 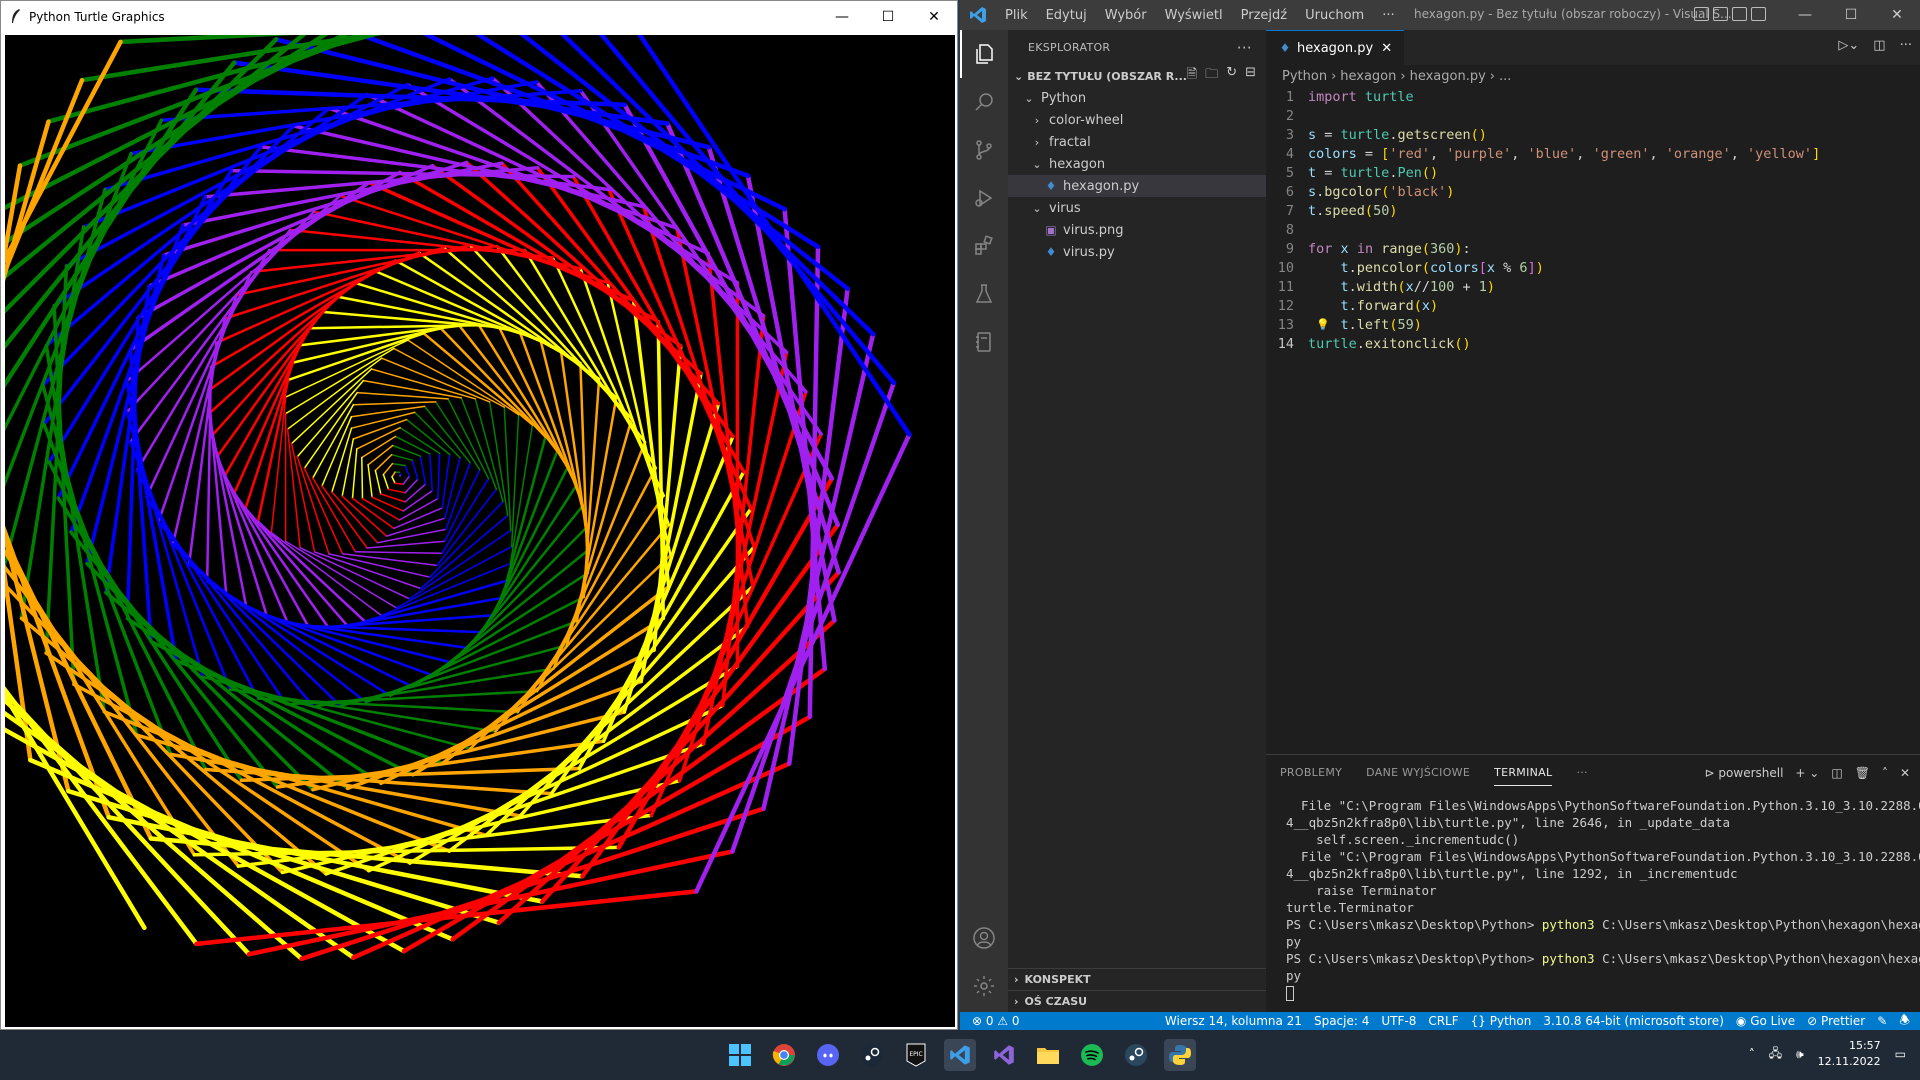 I want to click on tree-folder: ⌄ hexagon, so click(x=1137, y=164).